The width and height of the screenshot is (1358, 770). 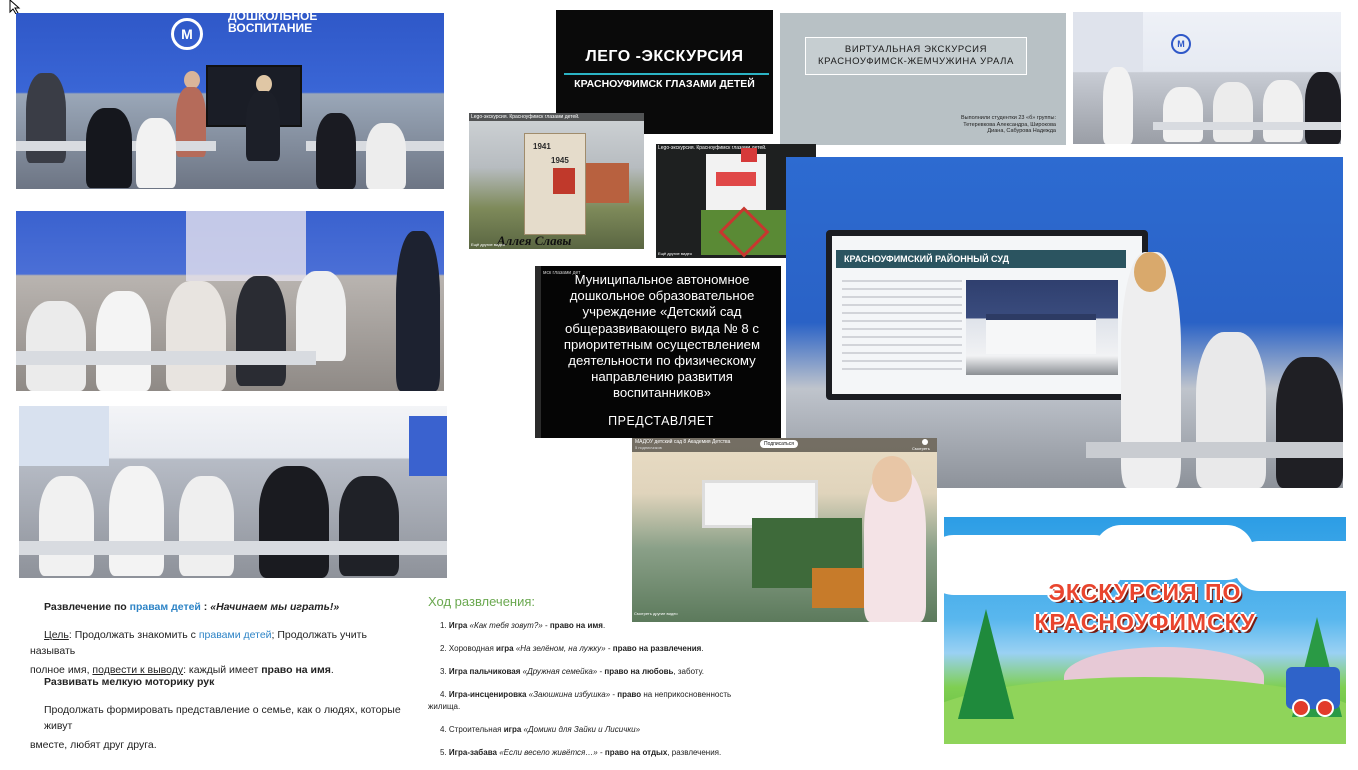 I want to click on court-building-image, so click(x=1042, y=327).